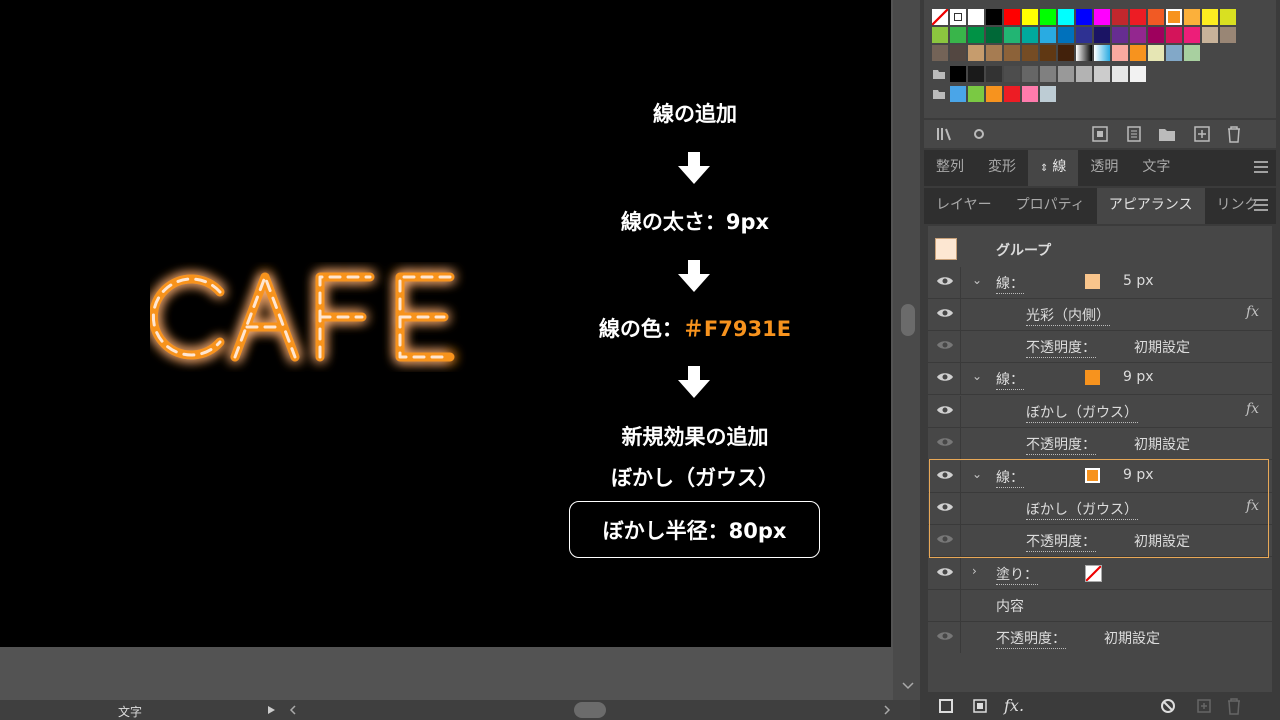 Image resolution: width=1280 pixels, height=720 pixels. What do you see at coordinates (977, 280) in the screenshot?
I see `chevron-down-icon: ⌄` at bounding box center [977, 280].